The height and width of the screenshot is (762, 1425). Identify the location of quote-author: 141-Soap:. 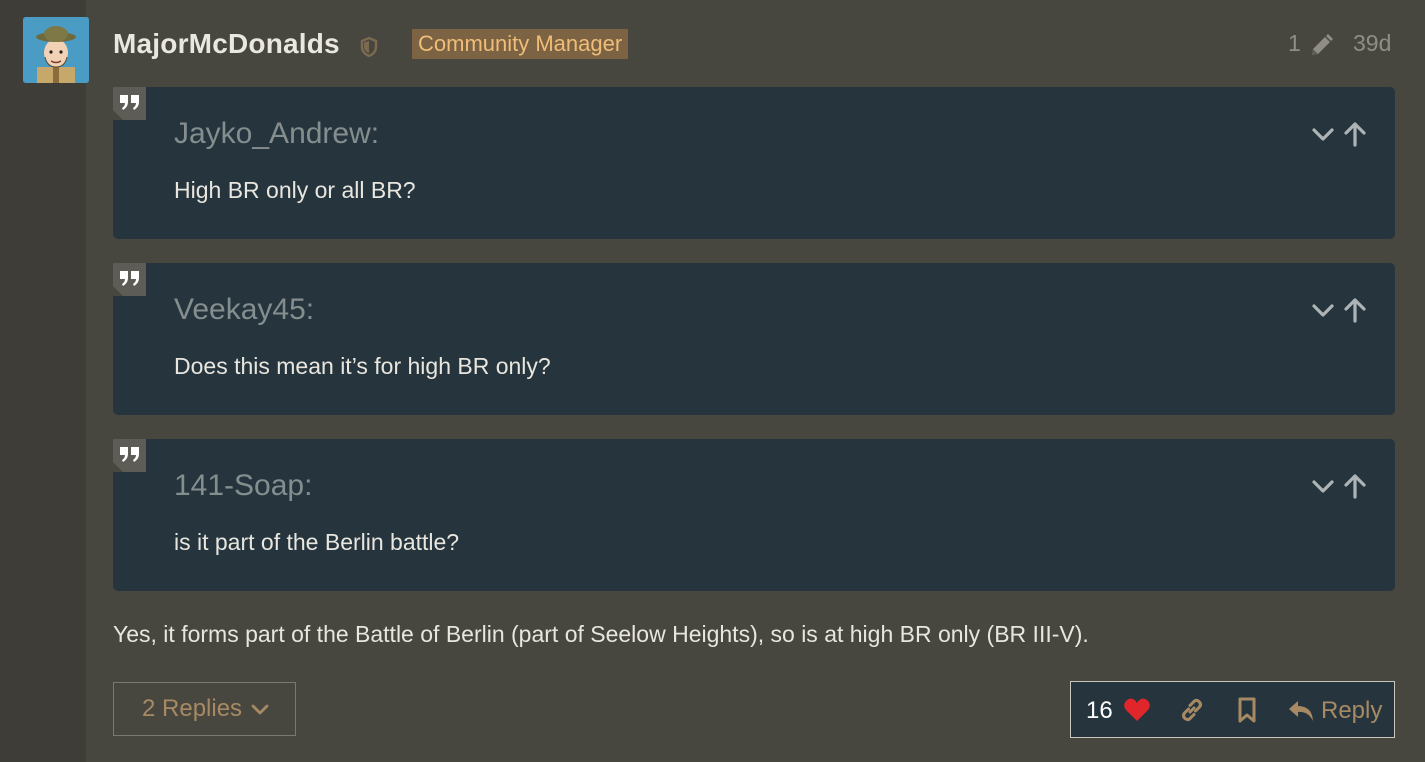
(243, 485).